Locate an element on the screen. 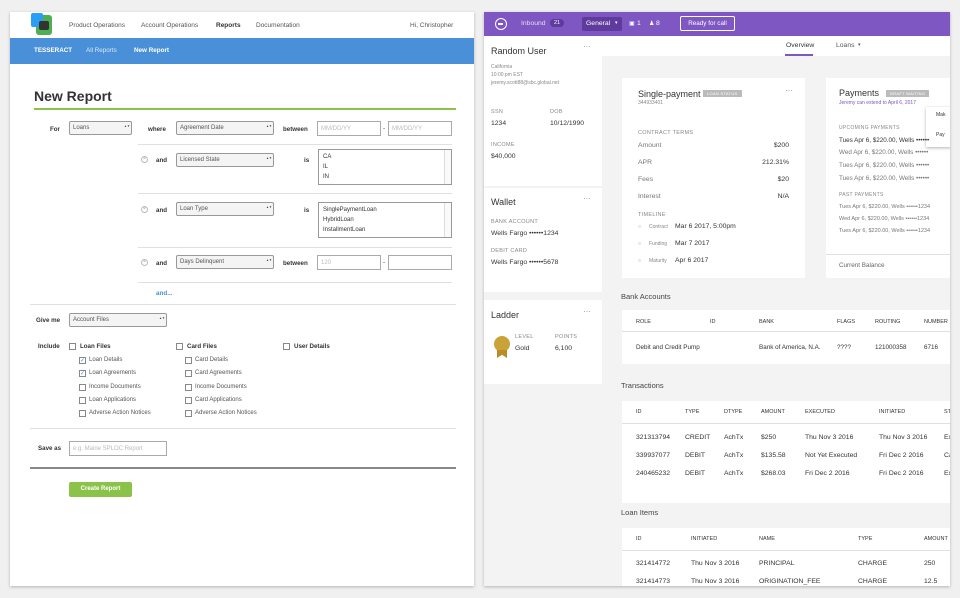  breadcrumb-tesseract: TESSERACT is located at coordinates (53, 50).